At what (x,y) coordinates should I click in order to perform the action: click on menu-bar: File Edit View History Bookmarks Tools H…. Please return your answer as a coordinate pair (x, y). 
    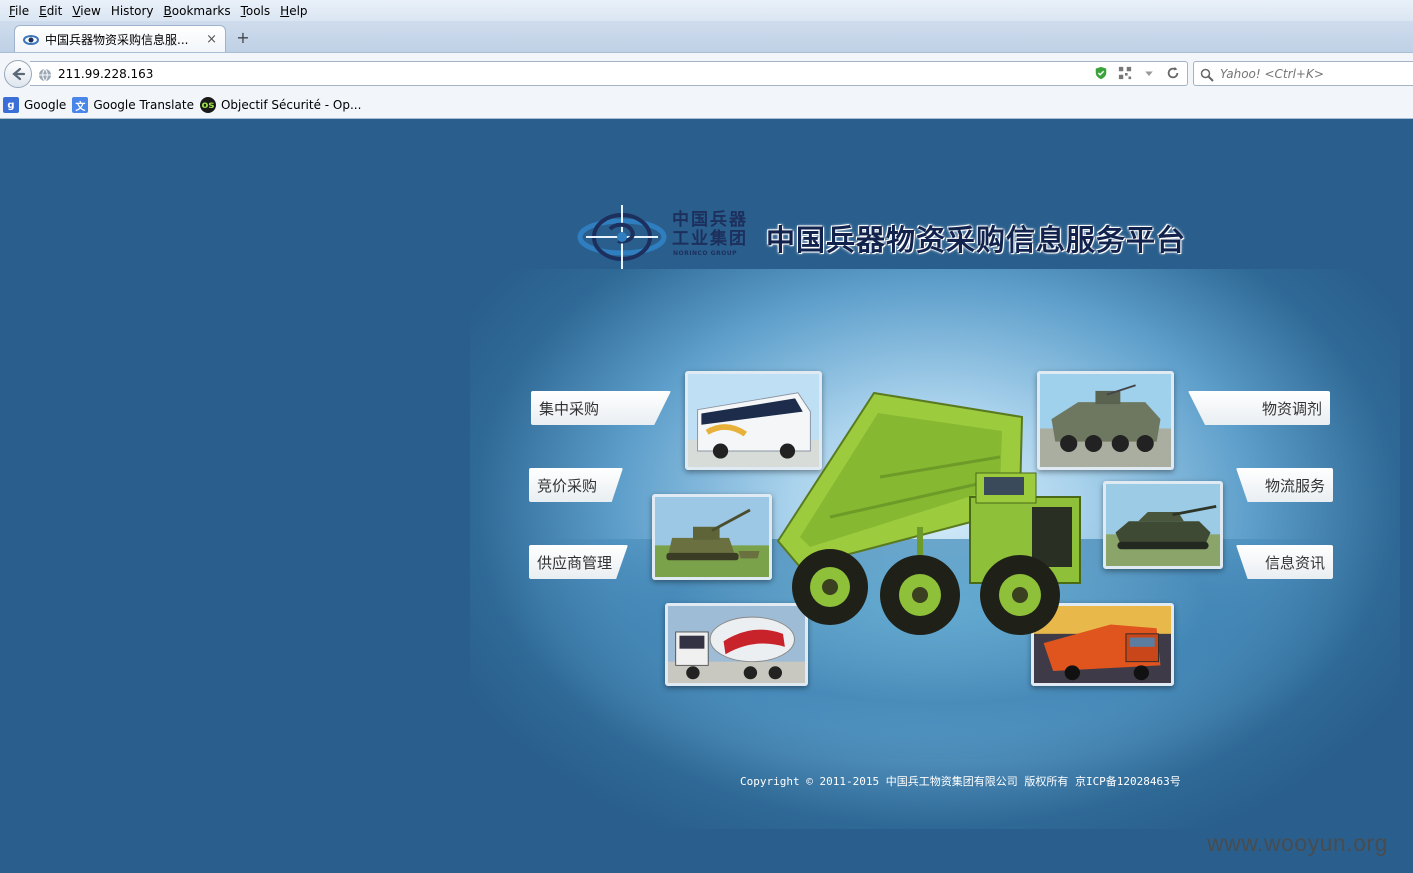
    Looking at the image, I should click on (706, 10).